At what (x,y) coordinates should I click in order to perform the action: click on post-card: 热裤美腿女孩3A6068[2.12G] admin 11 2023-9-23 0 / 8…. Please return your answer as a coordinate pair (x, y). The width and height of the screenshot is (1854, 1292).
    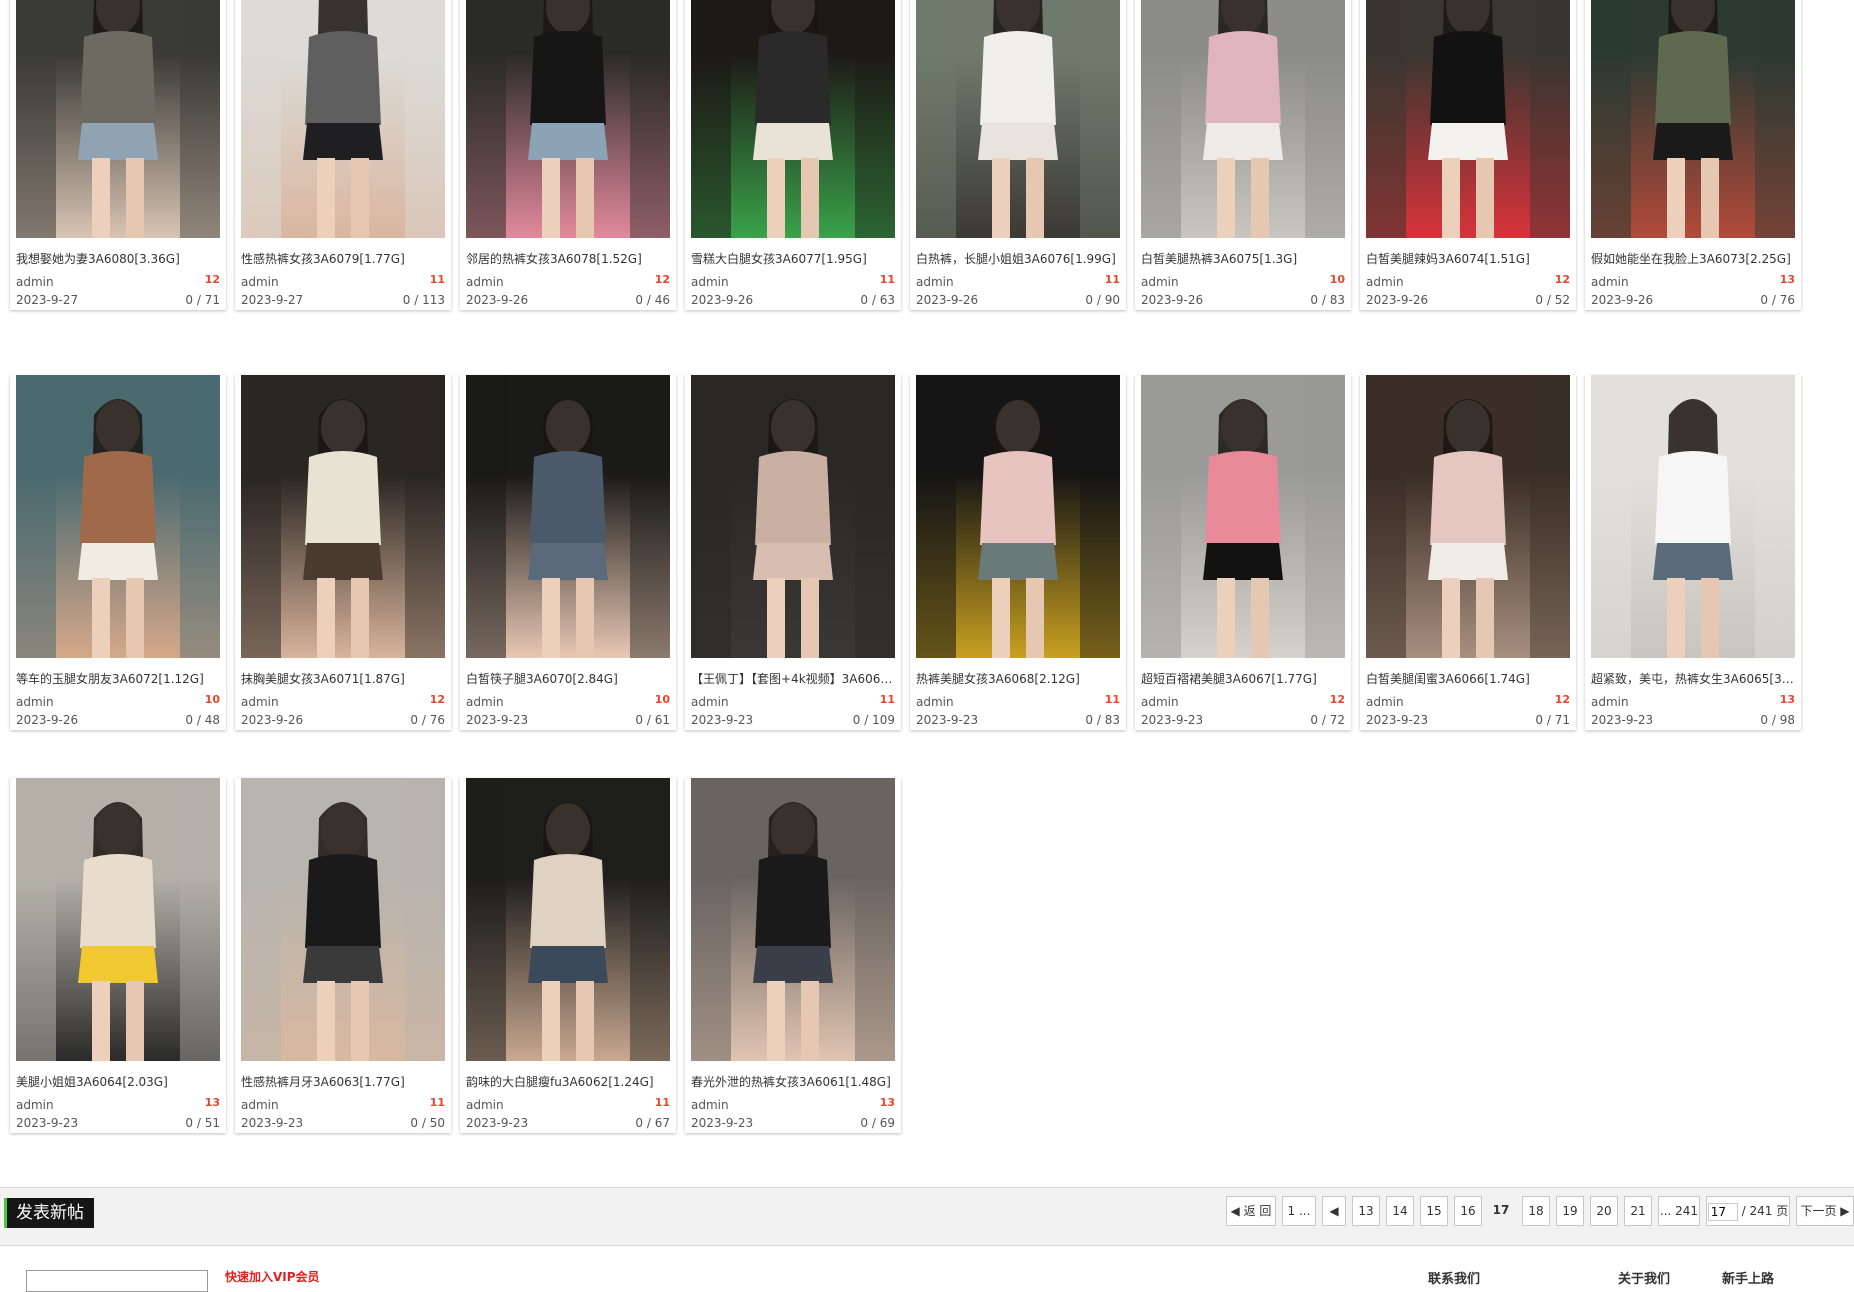
    Looking at the image, I should click on (1018, 552).